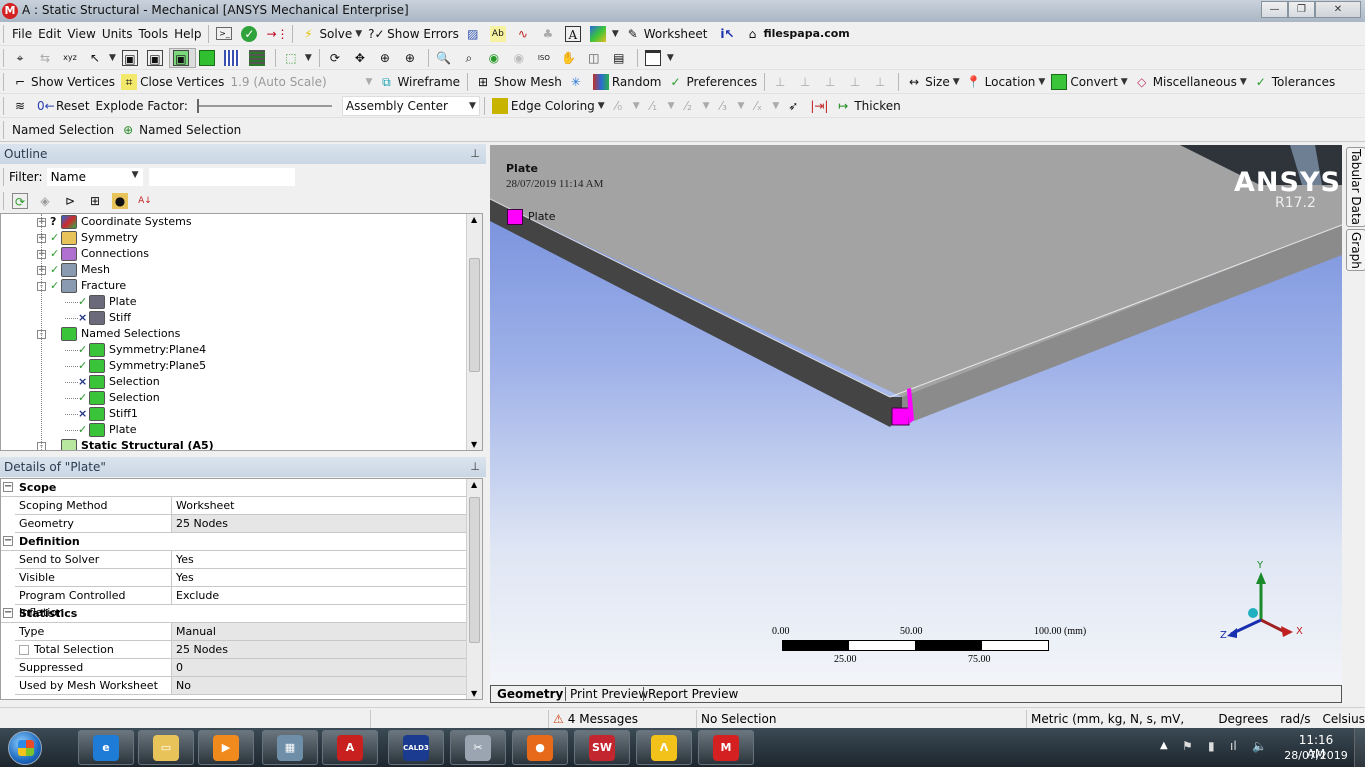 This screenshot has height=767, width=1365. Describe the element at coordinates (156, 58) in the screenshot. I see `select-edge-button: ▣` at that location.